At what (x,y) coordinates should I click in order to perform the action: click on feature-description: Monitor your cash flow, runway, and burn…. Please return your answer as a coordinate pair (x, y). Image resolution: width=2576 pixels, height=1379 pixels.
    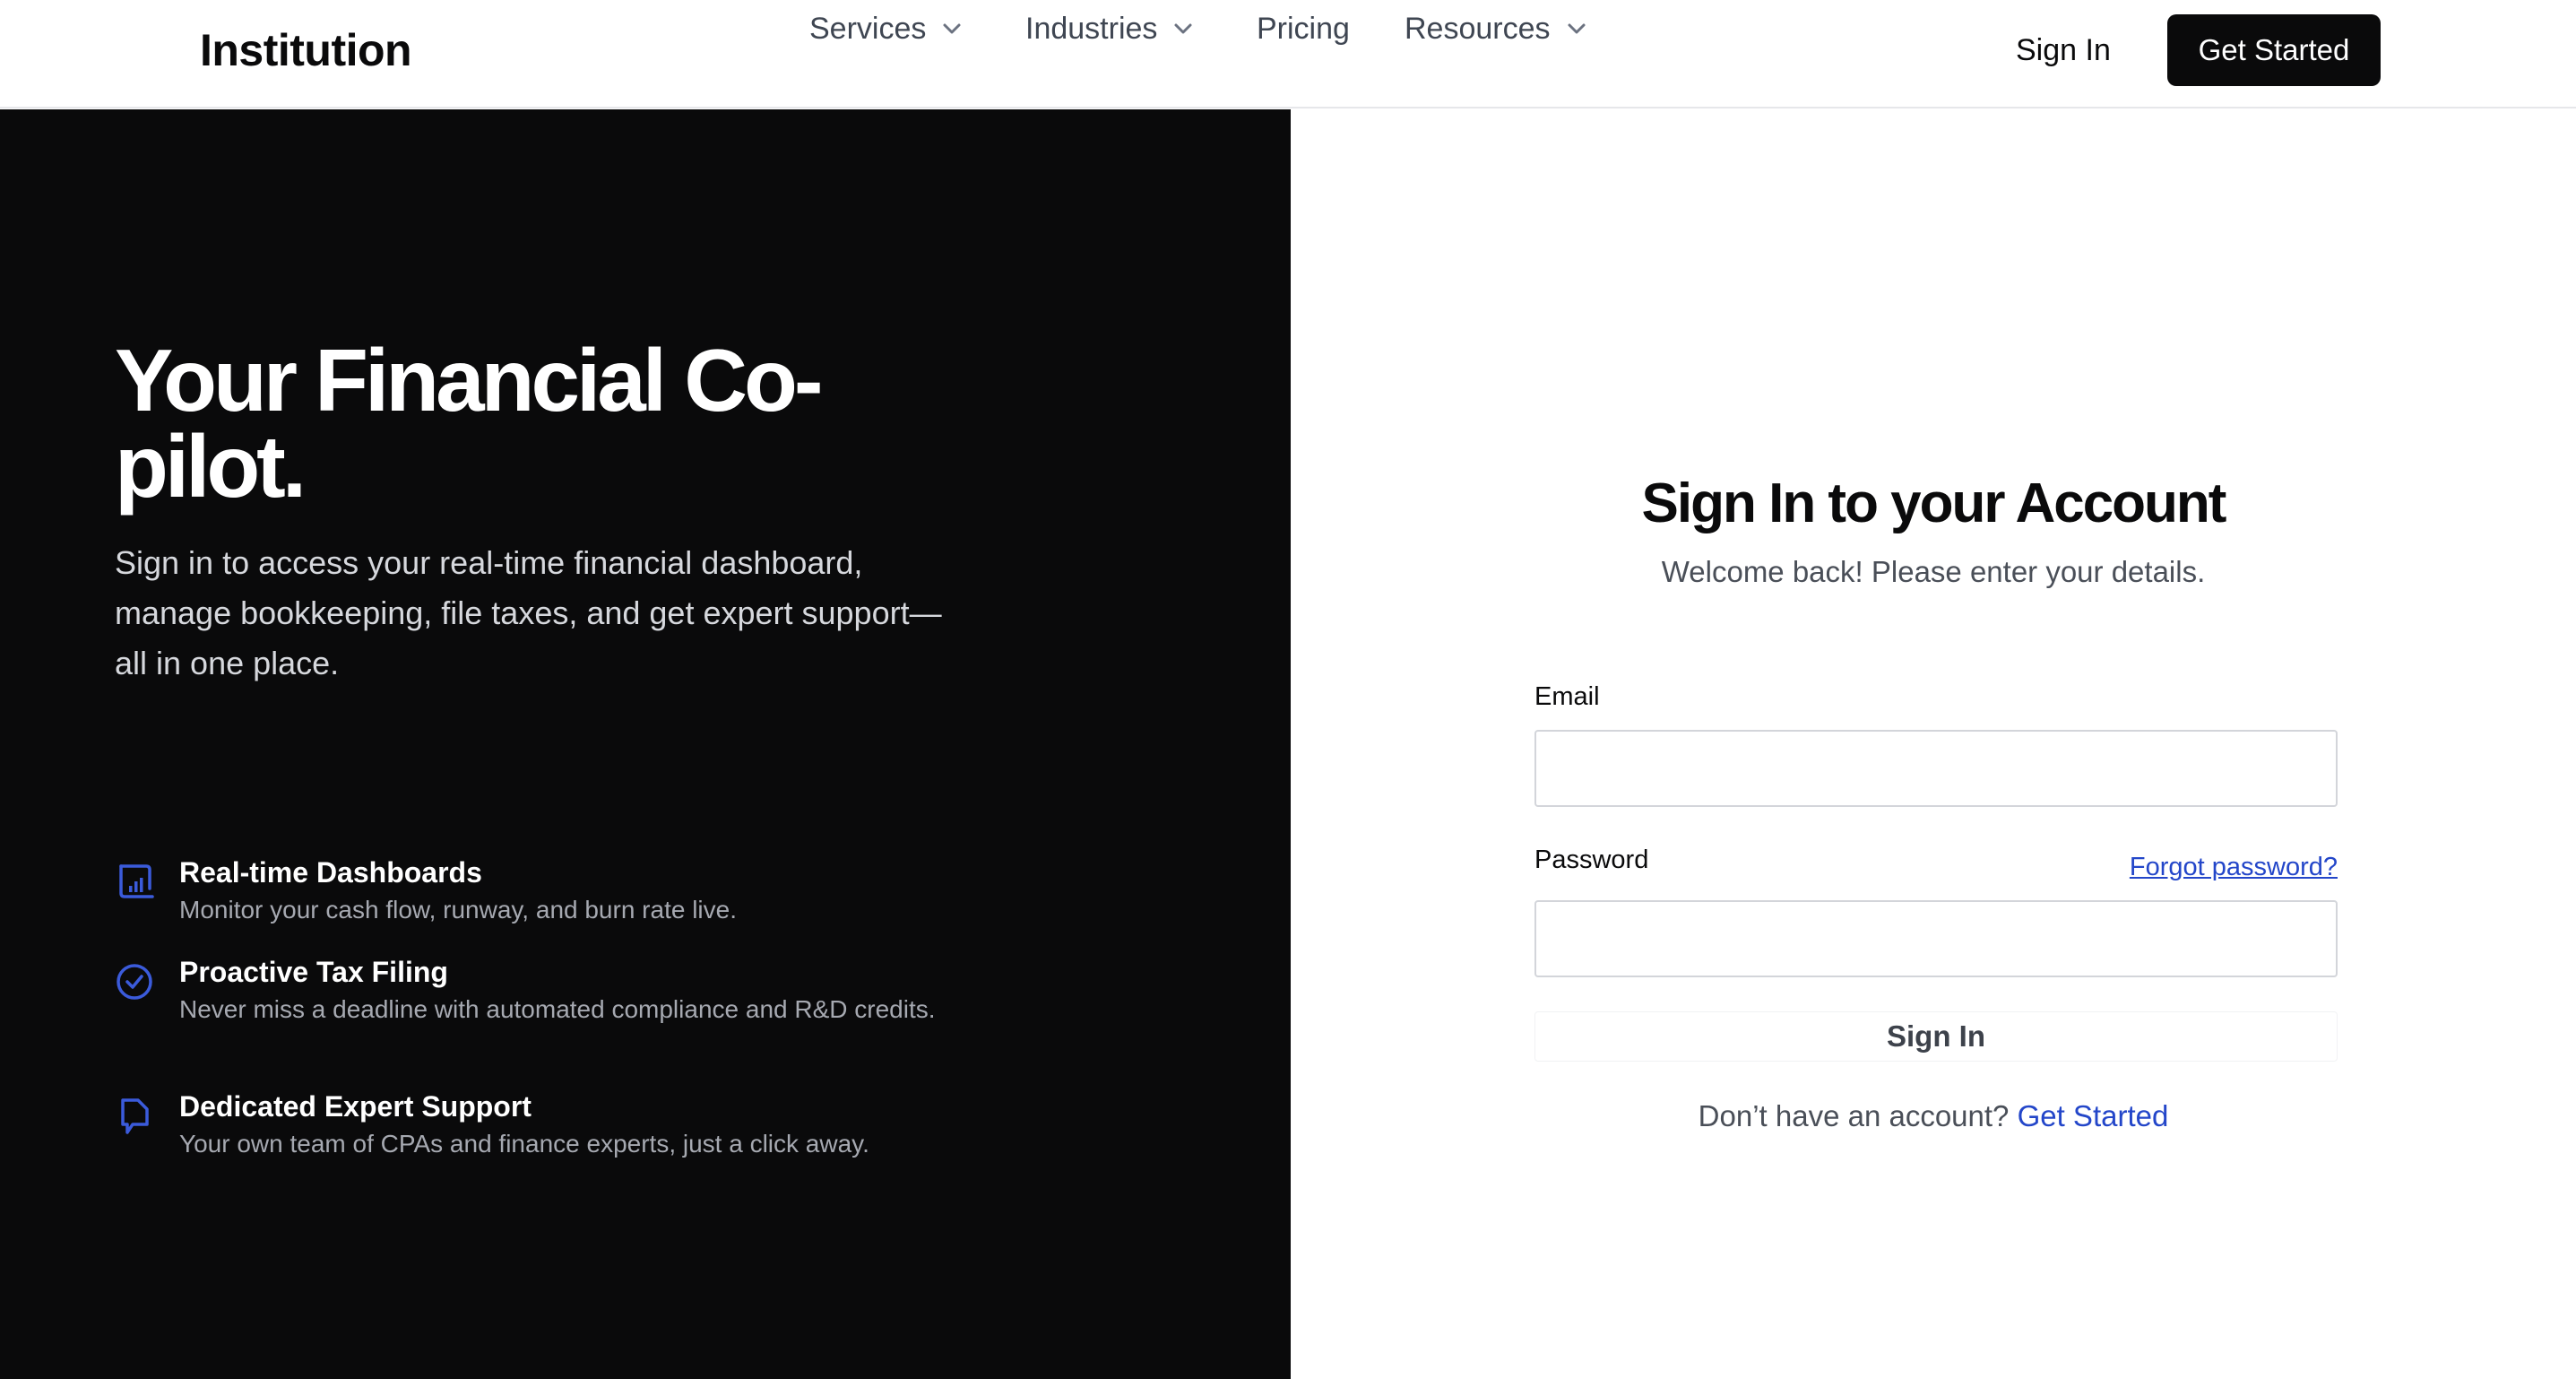
    Looking at the image, I should click on (458, 910).